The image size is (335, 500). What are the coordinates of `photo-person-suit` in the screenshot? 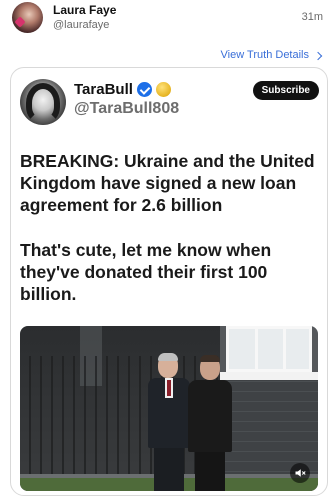 It's located at (169, 422).